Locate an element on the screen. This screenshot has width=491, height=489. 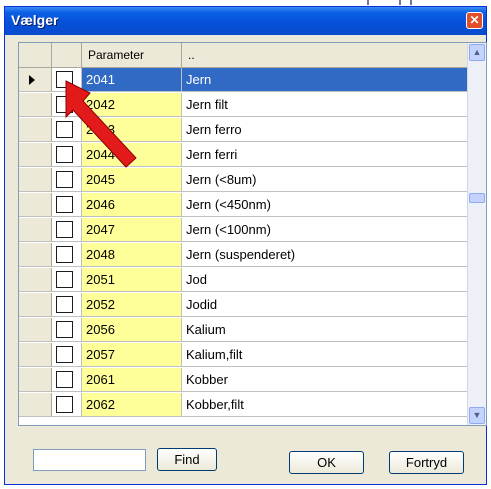
ok-button: OK is located at coordinates (326, 462).